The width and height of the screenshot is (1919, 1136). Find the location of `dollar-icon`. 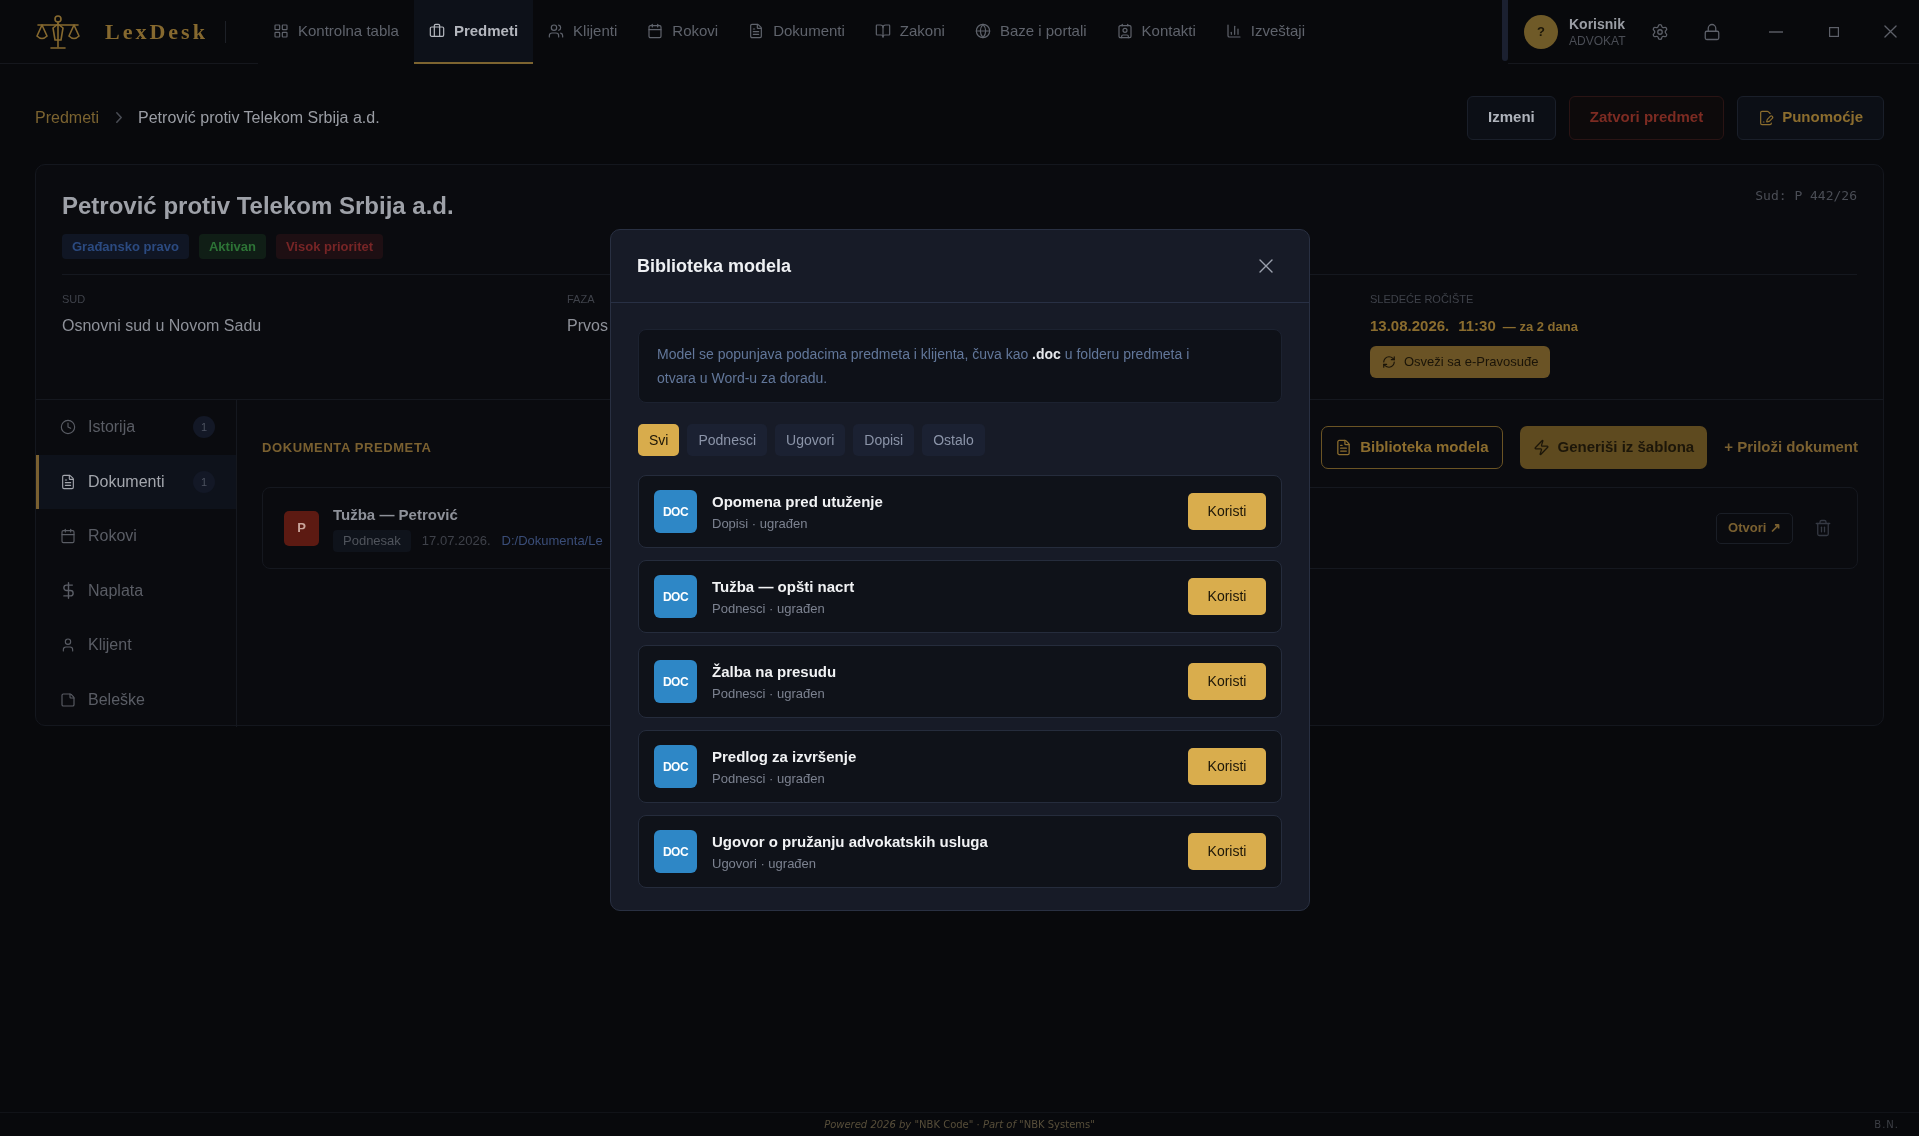

dollar-icon is located at coordinates (68, 591).